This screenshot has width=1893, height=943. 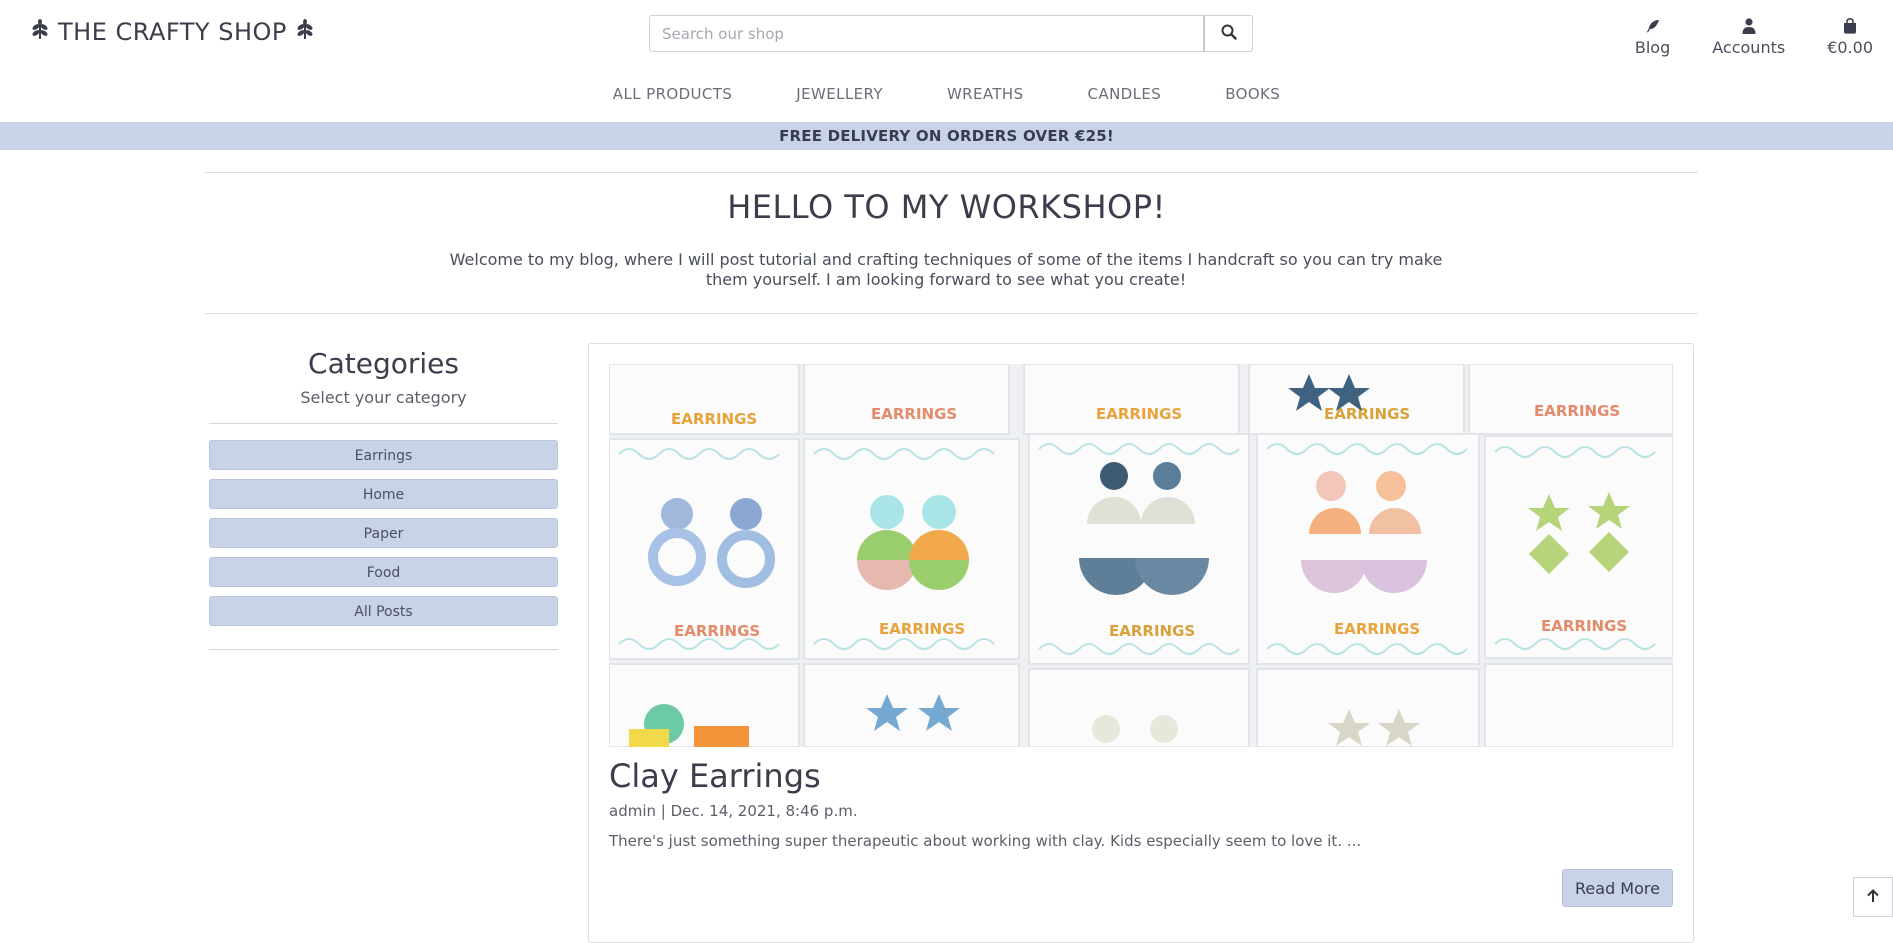 I want to click on category-earrings-button: Earrings, so click(x=383, y=455).